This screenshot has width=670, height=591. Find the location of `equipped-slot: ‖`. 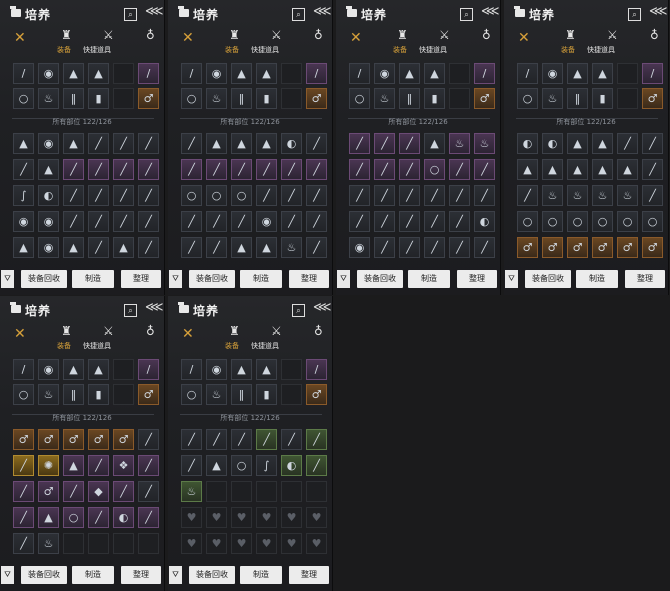

equipped-slot: ‖ is located at coordinates (409, 98).